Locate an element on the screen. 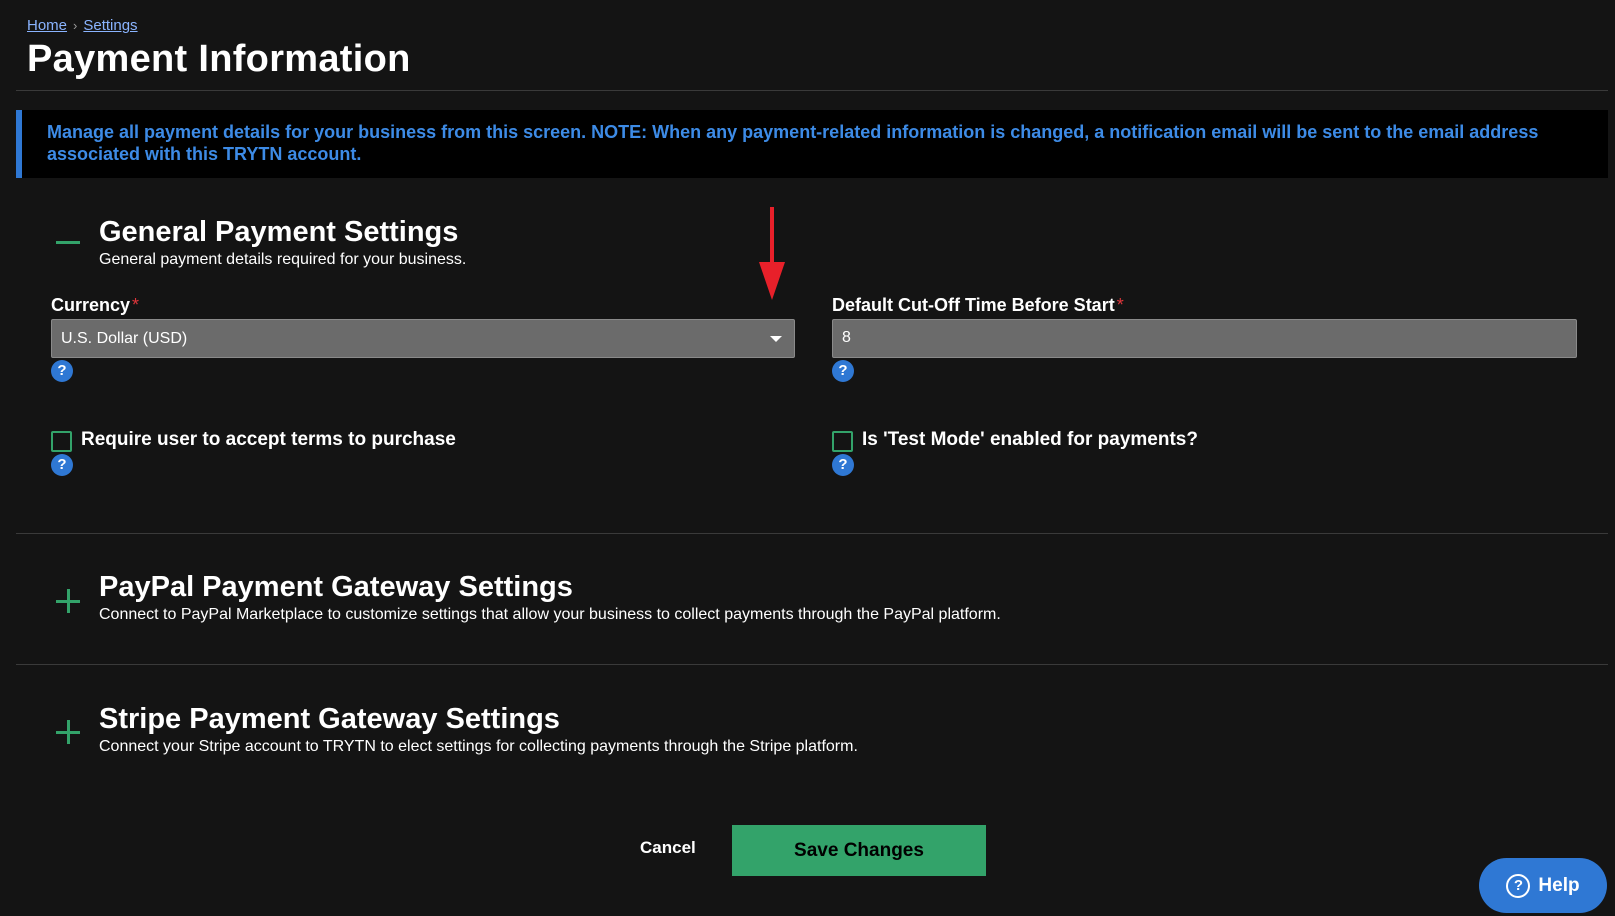 The image size is (1615, 916). page-title: Payment Information is located at coordinates (219, 59).